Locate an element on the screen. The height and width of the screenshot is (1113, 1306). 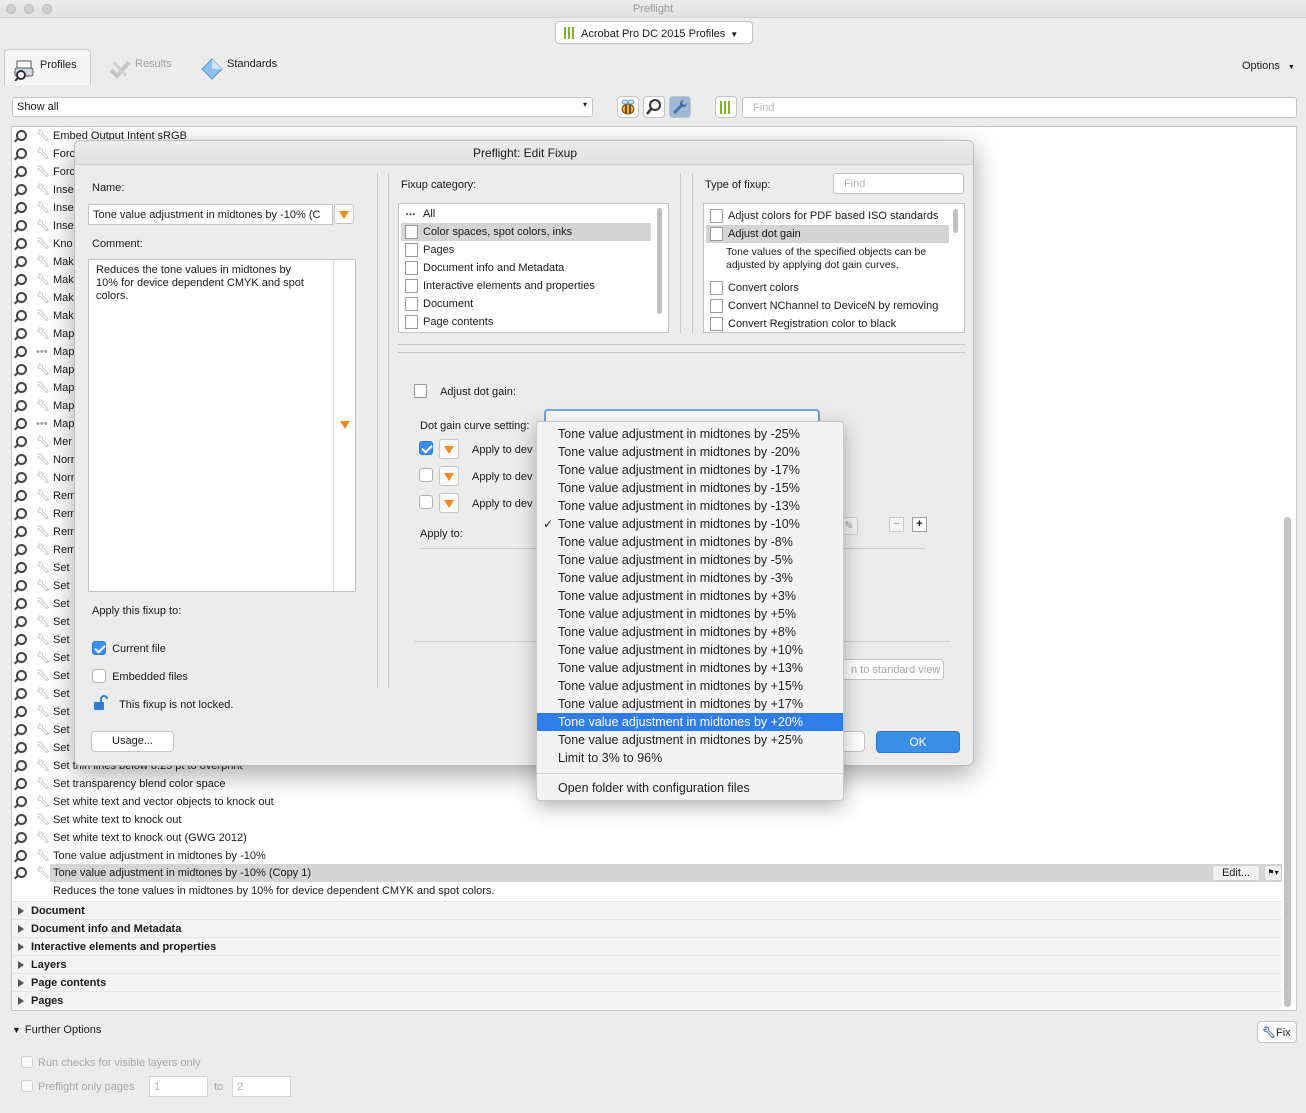
embedded-files-checkbox is located at coordinates (99, 676).